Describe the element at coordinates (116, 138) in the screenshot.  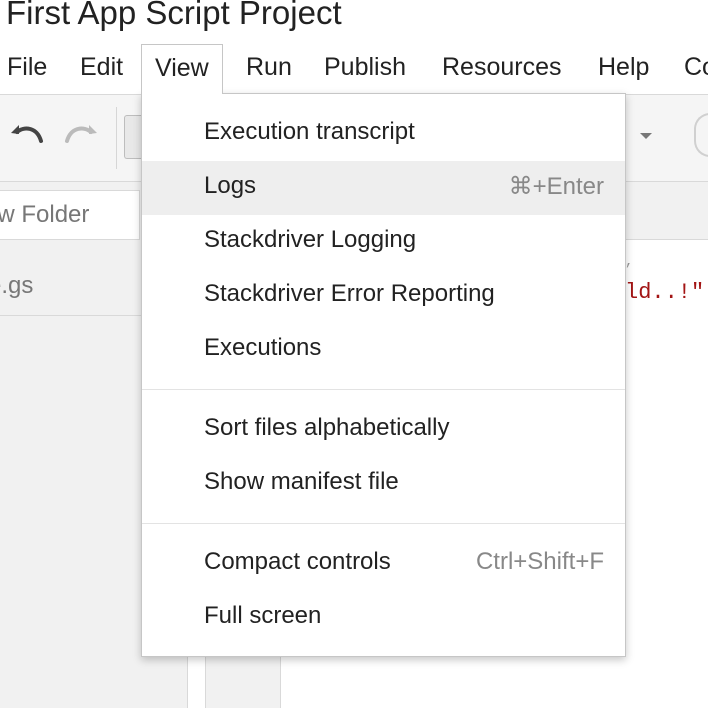
I see `toolbar-separator` at that location.